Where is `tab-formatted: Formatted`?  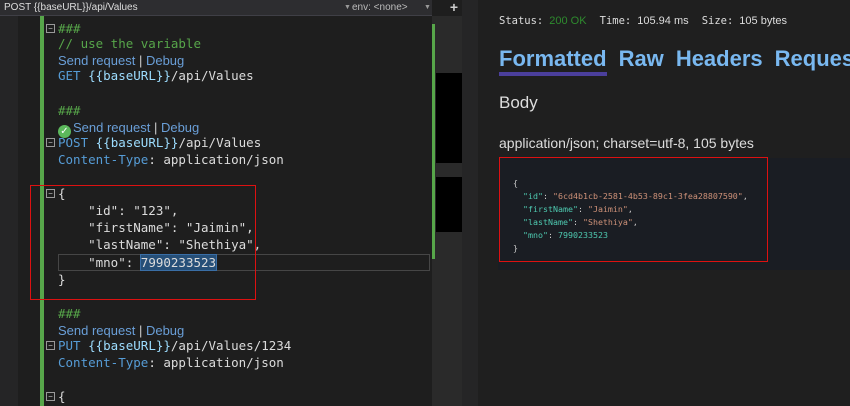
tab-formatted: Formatted is located at coordinates (553, 61).